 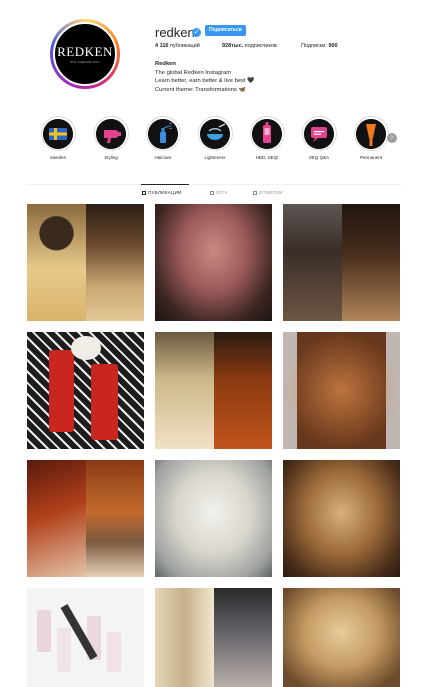 What do you see at coordinates (215, 133) in the screenshot?
I see `powder-bowl-icon` at bounding box center [215, 133].